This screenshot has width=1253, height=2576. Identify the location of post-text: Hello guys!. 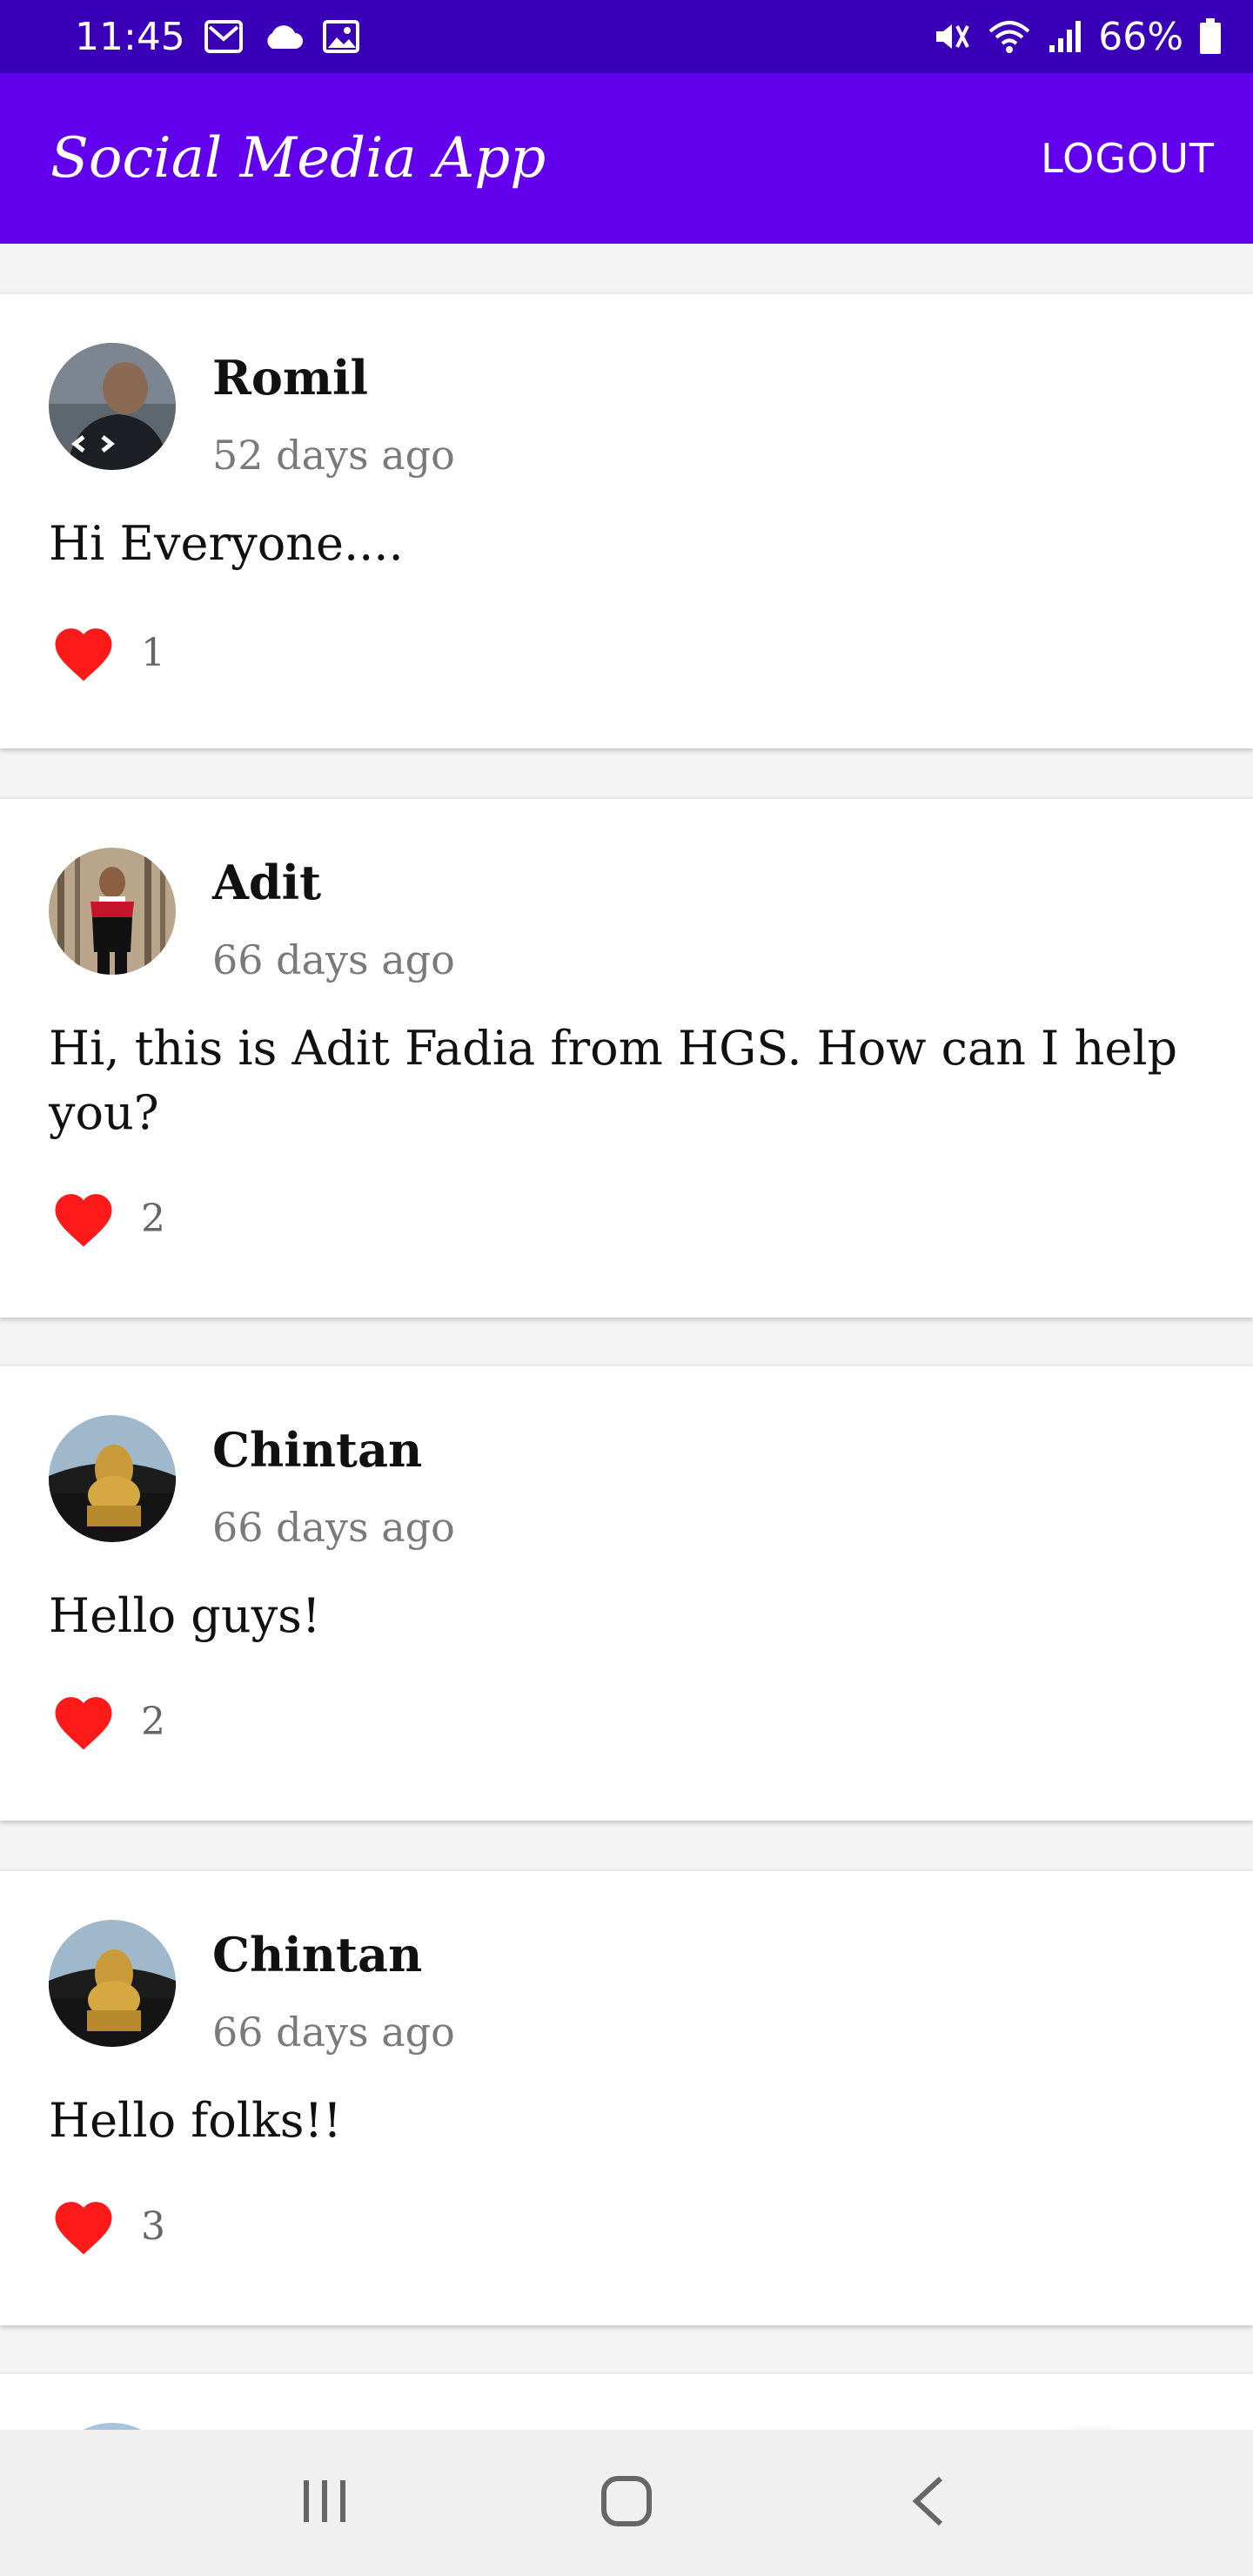
(185, 1615).